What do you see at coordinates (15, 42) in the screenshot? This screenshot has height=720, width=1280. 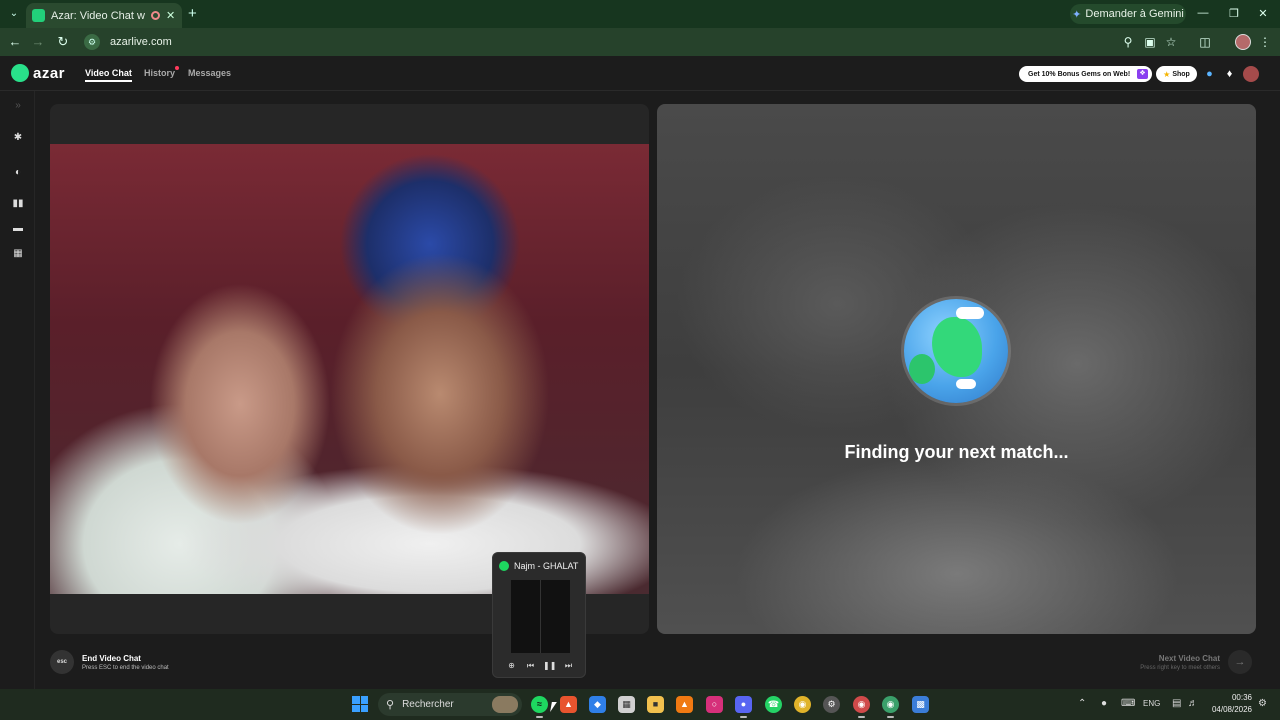 I see `back-icon: ←` at bounding box center [15, 42].